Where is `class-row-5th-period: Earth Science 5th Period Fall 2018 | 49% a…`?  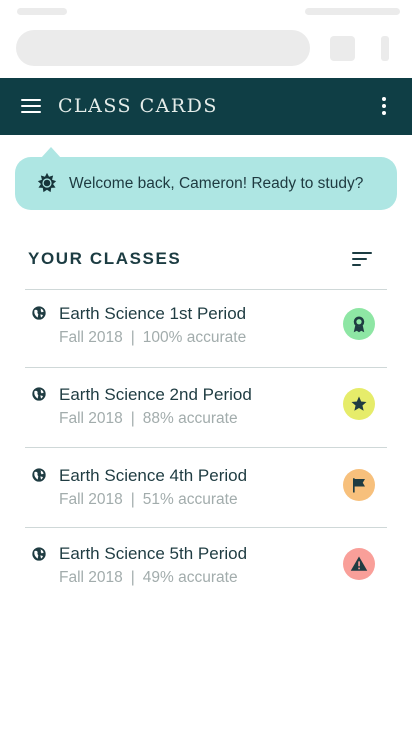 class-row-5th-period: Earth Science 5th Period Fall 2018 | 49% a… is located at coordinates (206, 570).